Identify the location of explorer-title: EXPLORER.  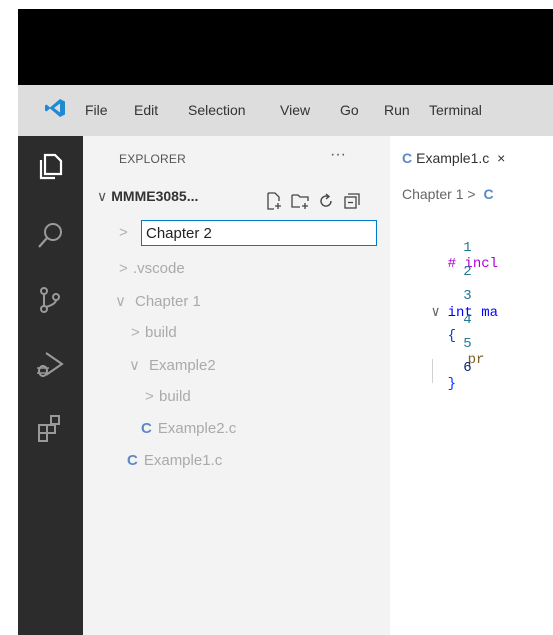
(152, 159).